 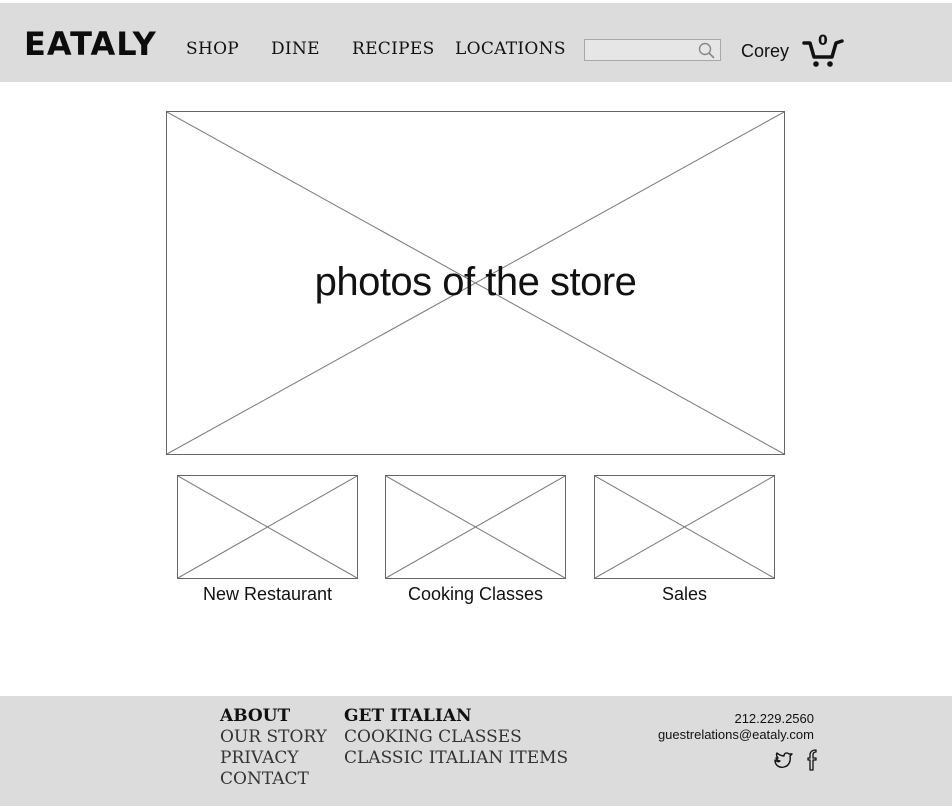 What do you see at coordinates (736, 719) in the screenshot?
I see `footer-phone: 212.229.2560` at bounding box center [736, 719].